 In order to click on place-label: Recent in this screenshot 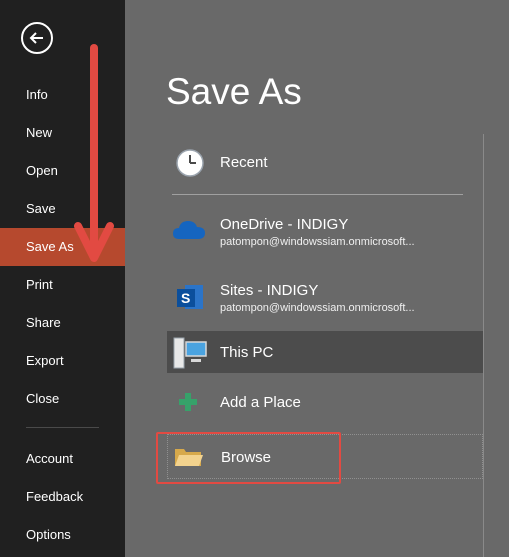, I will do `click(244, 162)`.